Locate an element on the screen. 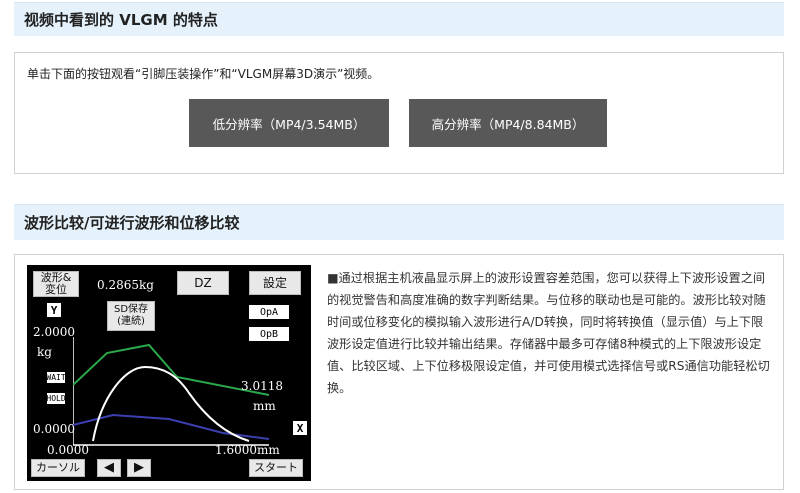 This screenshot has width=800, height=493. measured-waveform is located at coordinates (171, 403).